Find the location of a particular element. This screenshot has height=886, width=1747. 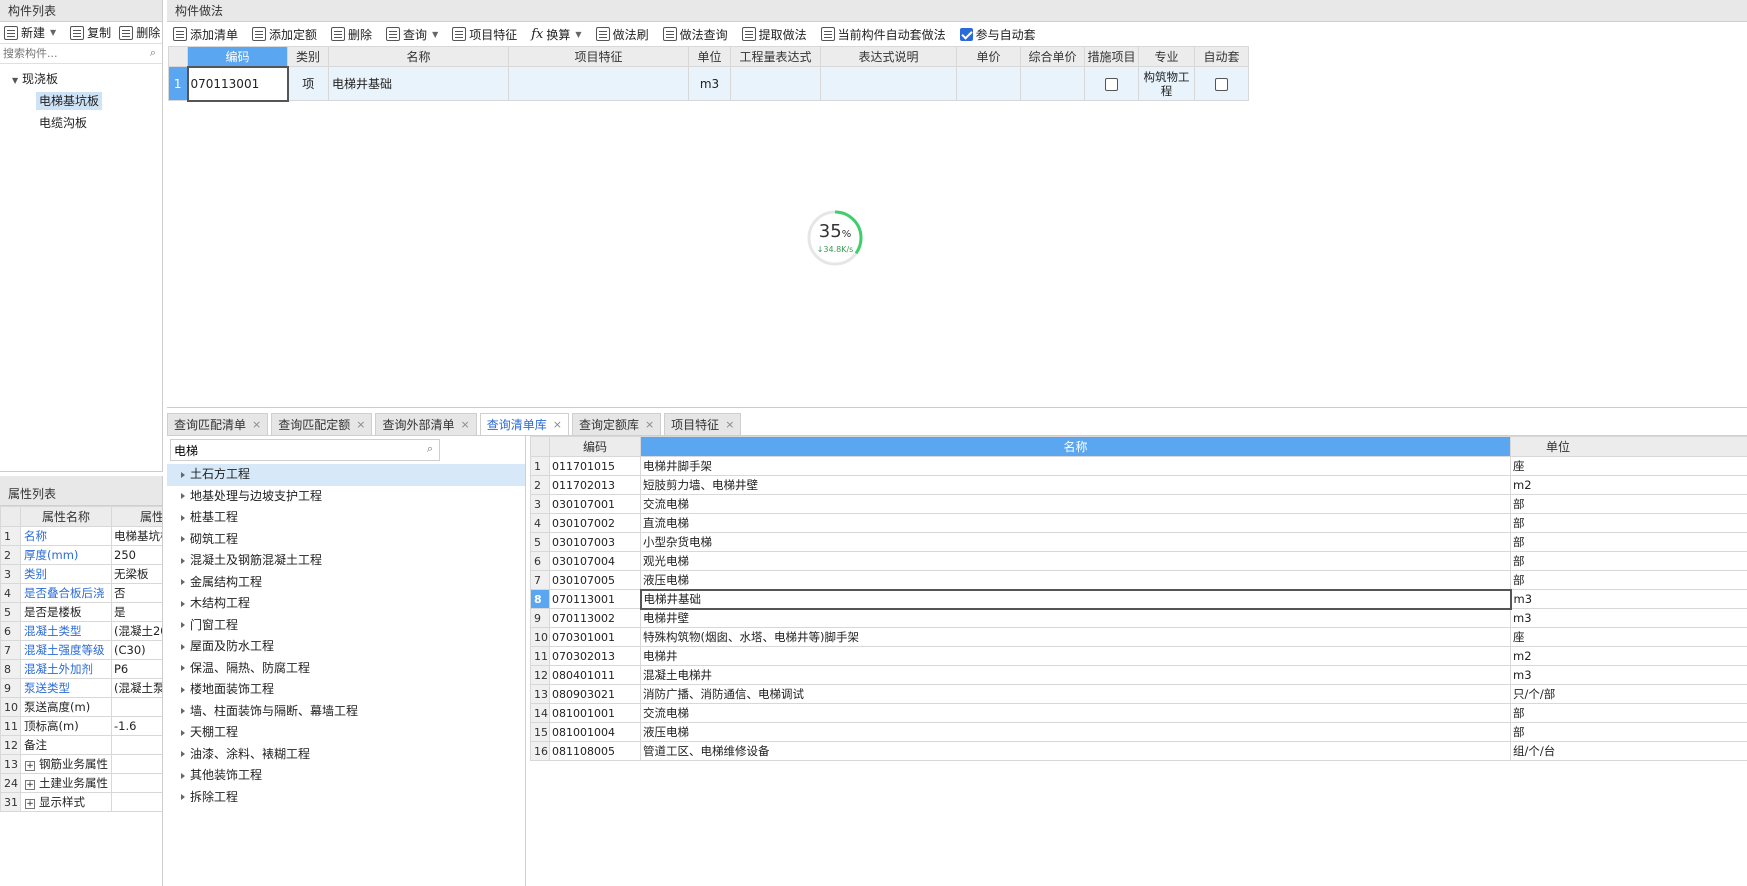

code-cell: 080401011 is located at coordinates (595, 675).